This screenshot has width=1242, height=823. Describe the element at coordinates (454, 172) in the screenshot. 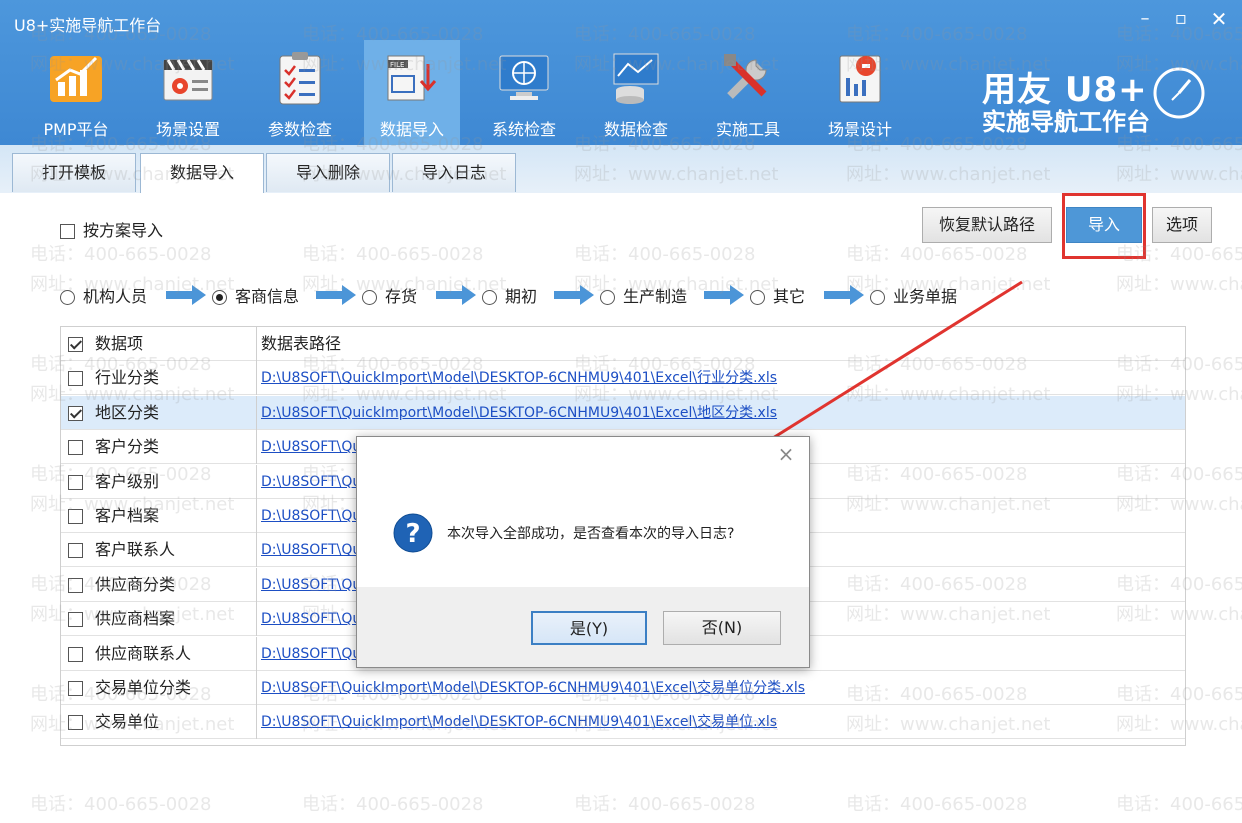

I see `tab-import-log: 导入日志` at that location.